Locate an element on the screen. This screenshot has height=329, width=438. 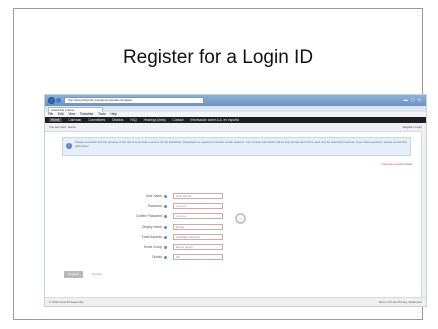
field-row-display-name: Display Name Name is located at coordinates (215, 227).